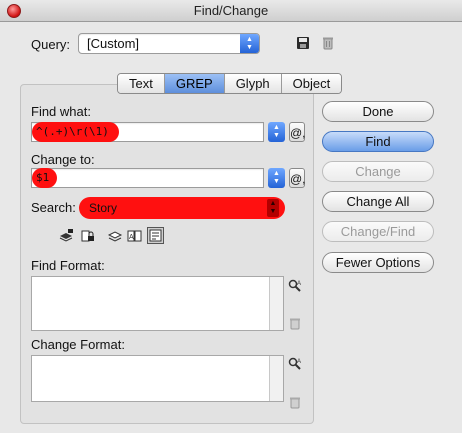 The image size is (462, 433). What do you see at coordinates (295, 402) in the screenshot?
I see `clear-change-format-icon` at bounding box center [295, 402].